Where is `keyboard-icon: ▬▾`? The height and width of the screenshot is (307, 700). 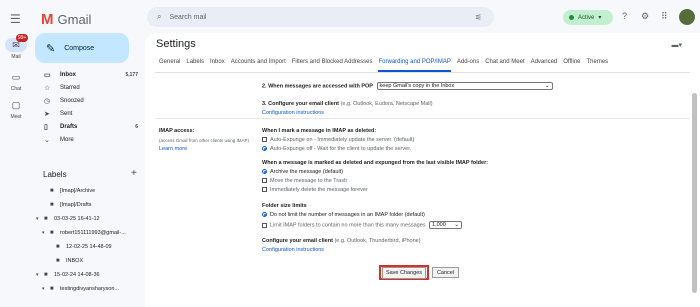
keyboard-icon: ▬▾ is located at coordinates (676, 45).